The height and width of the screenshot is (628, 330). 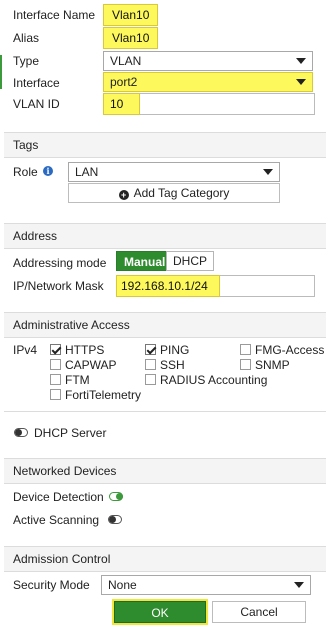 I want to click on admission-control-section-header: Admission Control, so click(x=165, y=559).